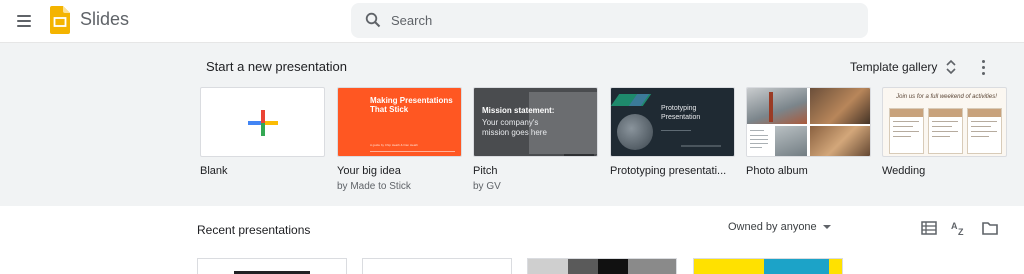  I want to click on svg-text: A, so click(954, 226).